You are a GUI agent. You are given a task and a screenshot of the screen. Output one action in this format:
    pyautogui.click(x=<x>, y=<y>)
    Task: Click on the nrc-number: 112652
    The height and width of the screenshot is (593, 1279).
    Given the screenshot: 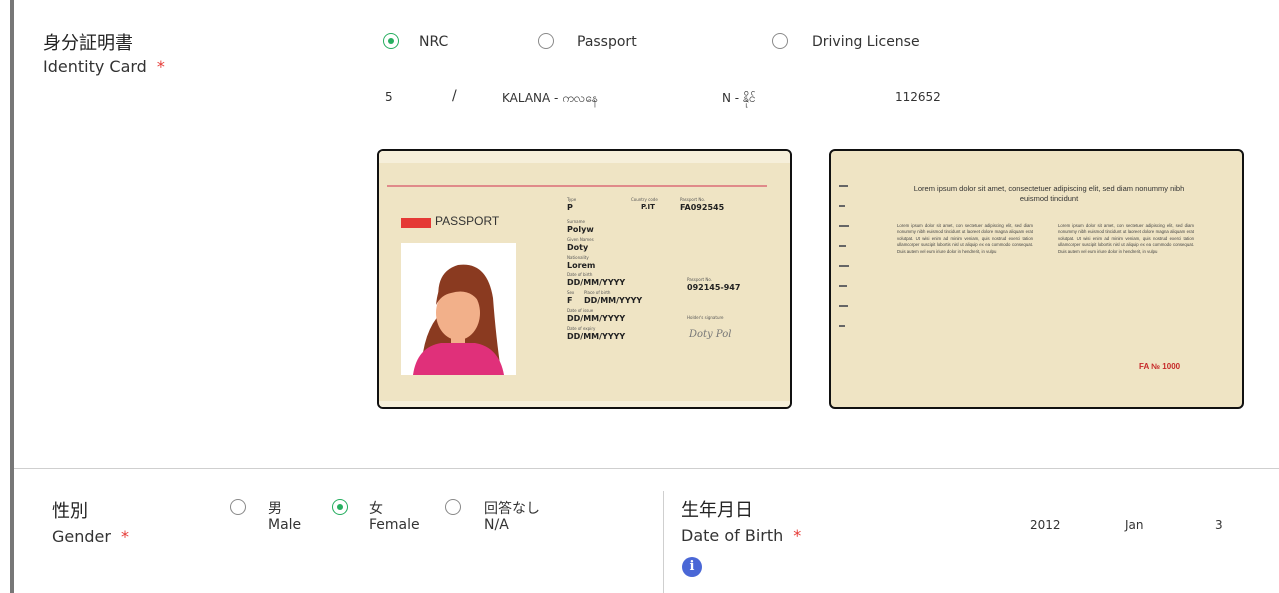 What is the action you would take?
    pyautogui.click(x=918, y=97)
    